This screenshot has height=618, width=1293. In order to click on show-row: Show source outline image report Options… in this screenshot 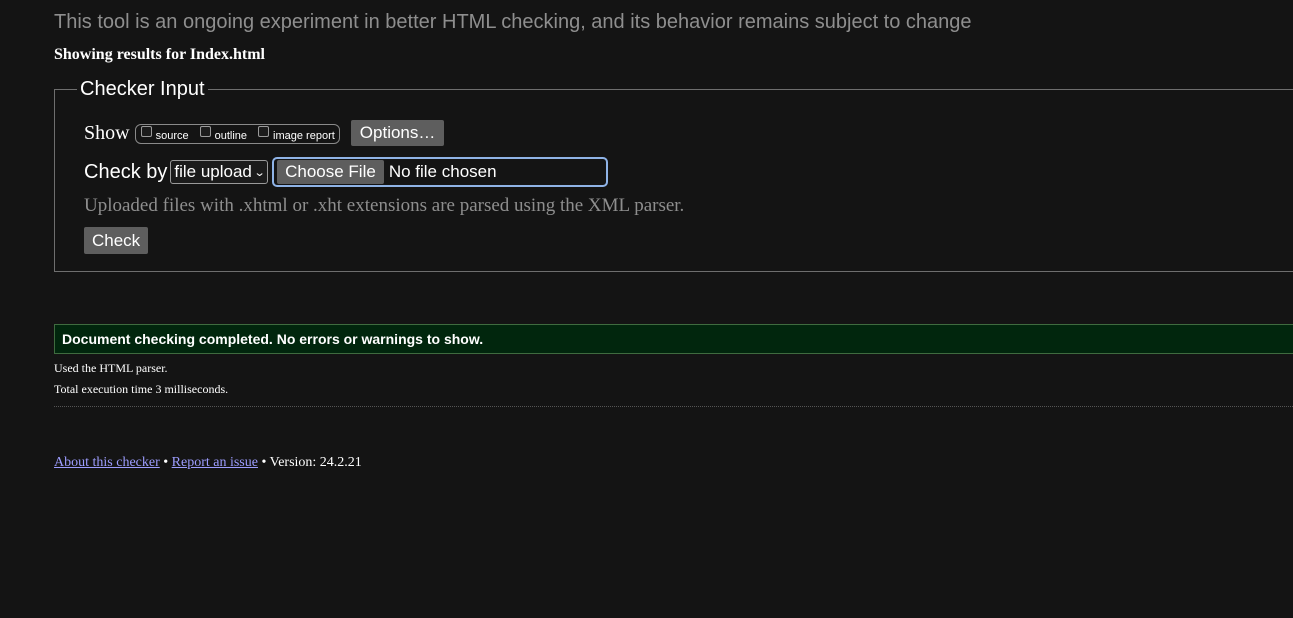, I will do `click(264, 133)`.